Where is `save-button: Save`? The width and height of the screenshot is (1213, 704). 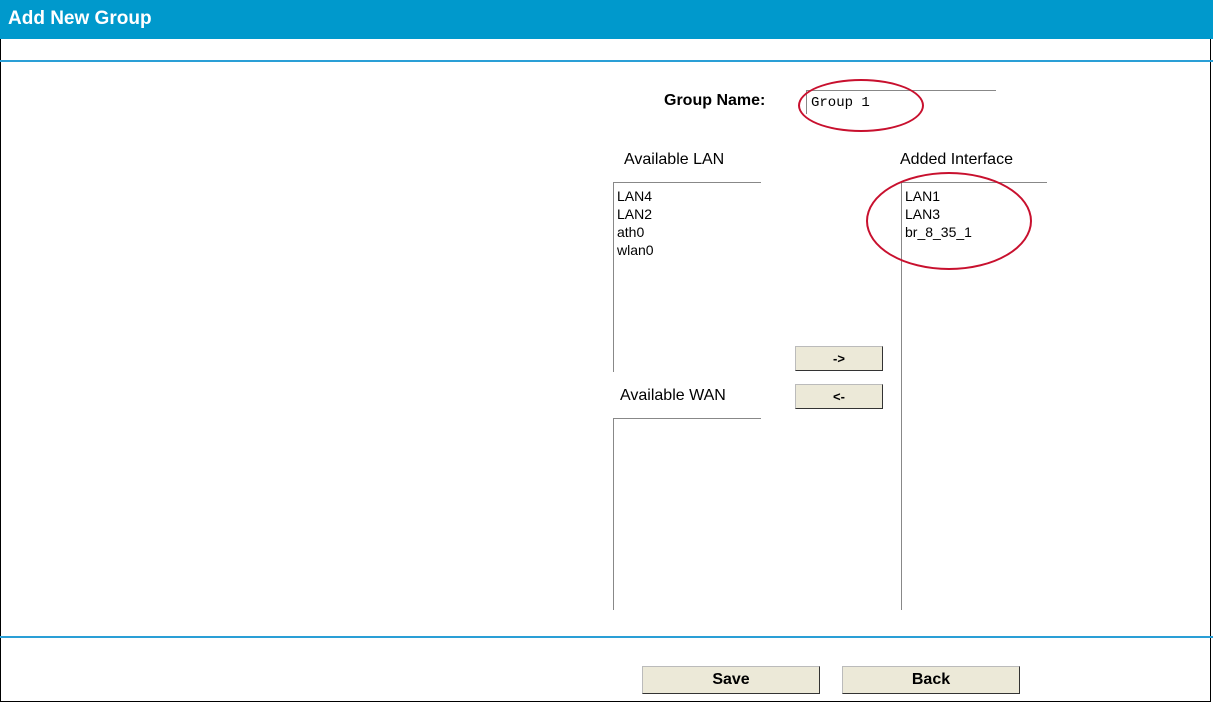 save-button: Save is located at coordinates (731, 680).